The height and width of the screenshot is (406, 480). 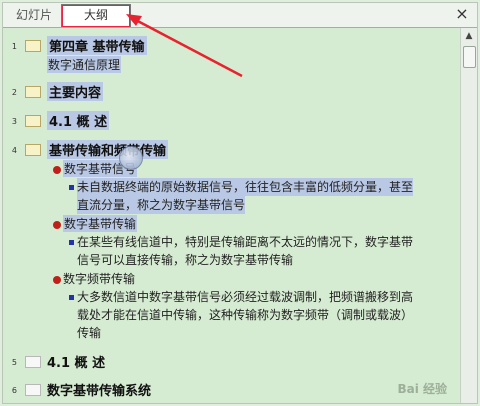 I want to click on bullet-detail-2b: 信号可以直接传输，称之为数字基带传输, so click(x=185, y=260).